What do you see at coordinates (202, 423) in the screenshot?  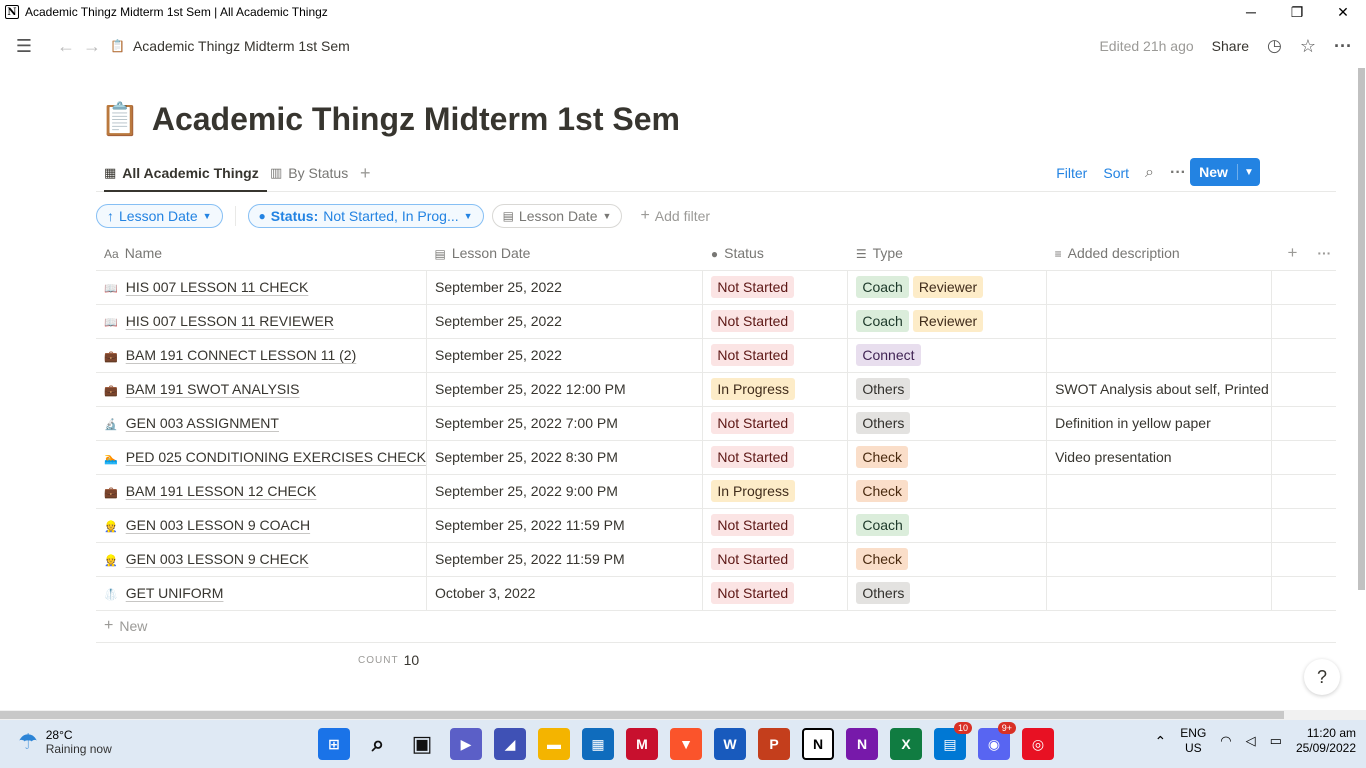 I see `row-name: GEN 003 ASSIGNMENT` at bounding box center [202, 423].